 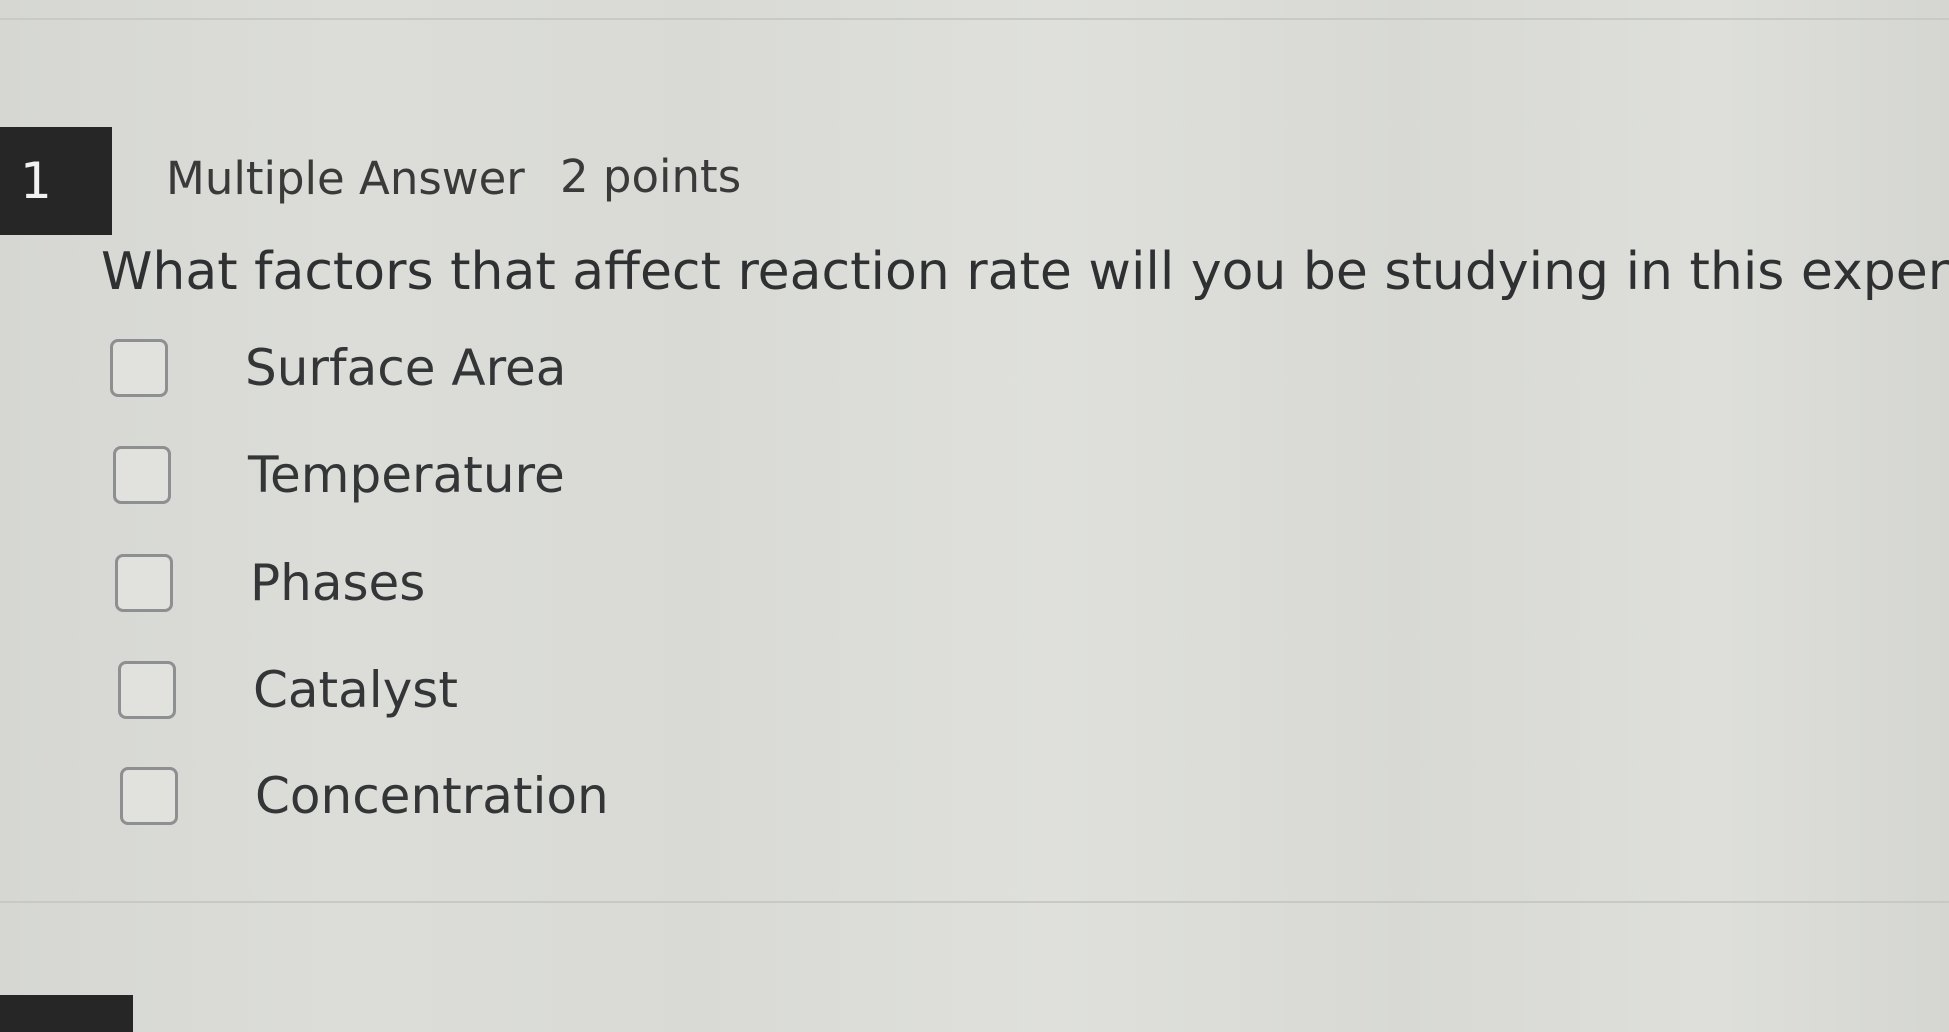 I want to click on catalyst-label: Catalyst, so click(x=355, y=690).